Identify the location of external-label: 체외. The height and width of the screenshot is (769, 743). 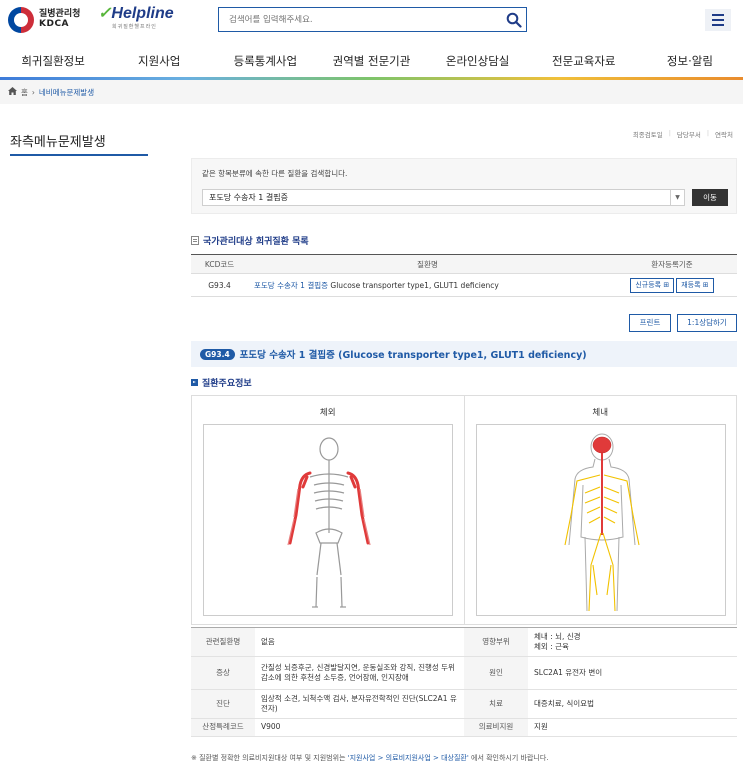
(327, 413).